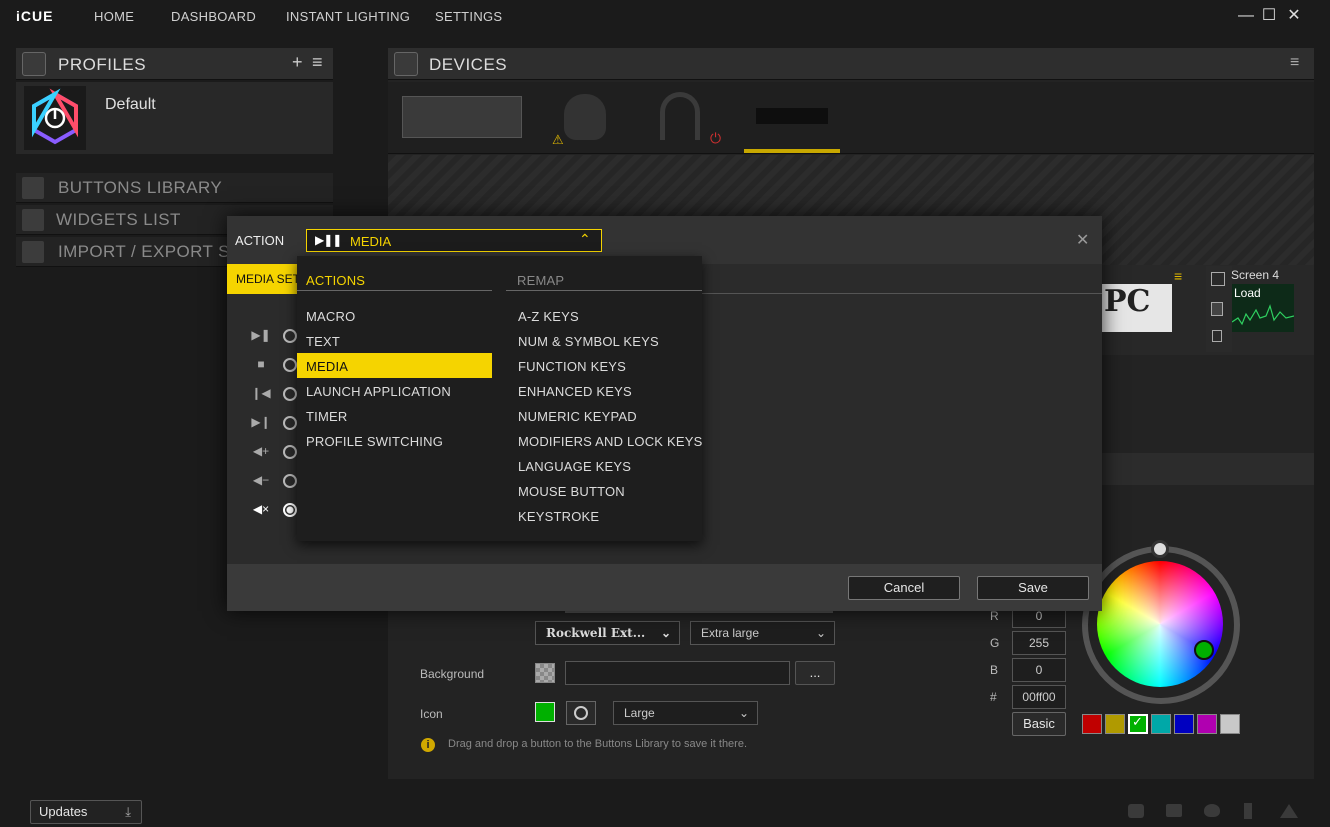 This screenshot has width=1330, height=827. Describe the element at coordinates (1136, 811) in the screenshot. I see `cloud-icon` at that location.